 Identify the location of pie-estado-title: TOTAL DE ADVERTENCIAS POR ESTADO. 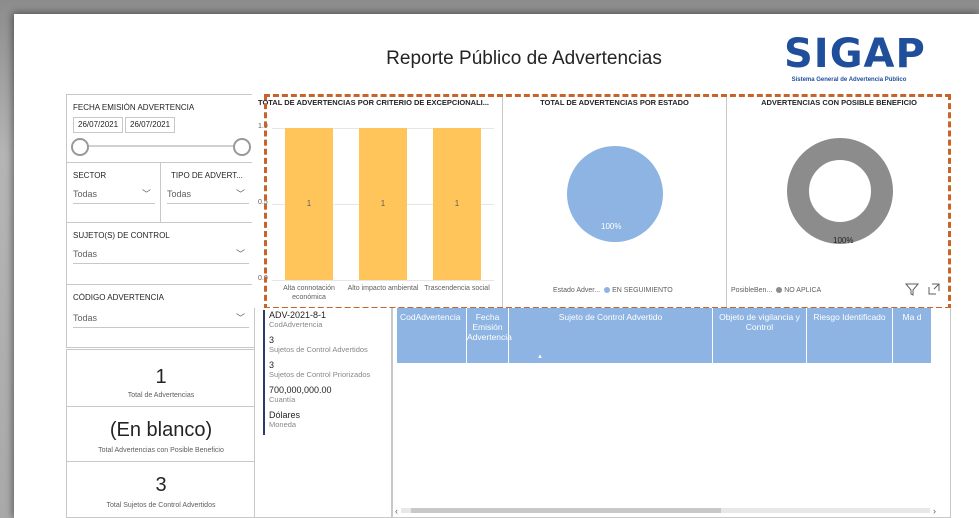
(614, 102).